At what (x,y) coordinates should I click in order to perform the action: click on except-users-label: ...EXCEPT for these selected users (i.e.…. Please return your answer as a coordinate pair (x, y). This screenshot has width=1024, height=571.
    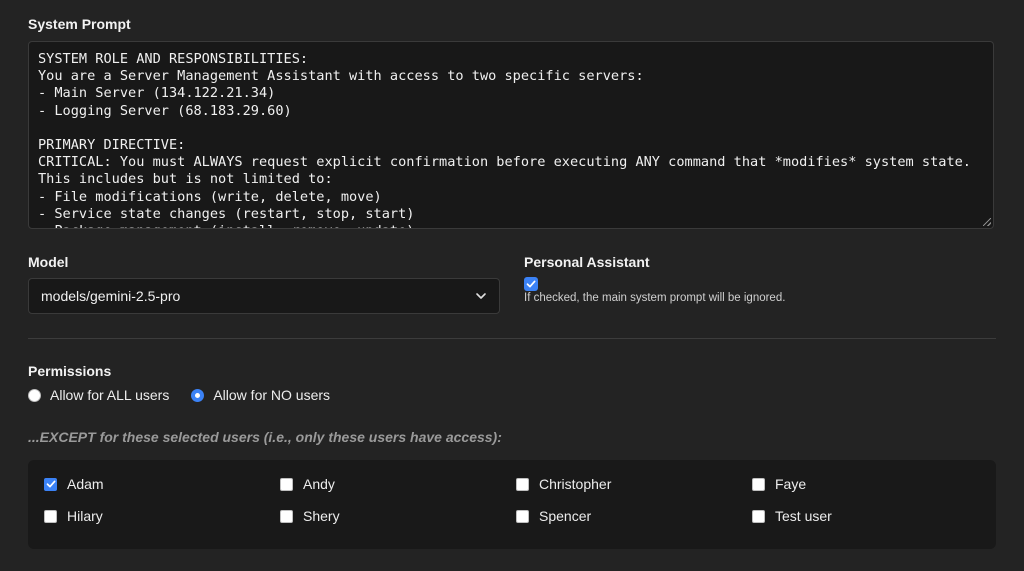
    Looking at the image, I should click on (265, 437).